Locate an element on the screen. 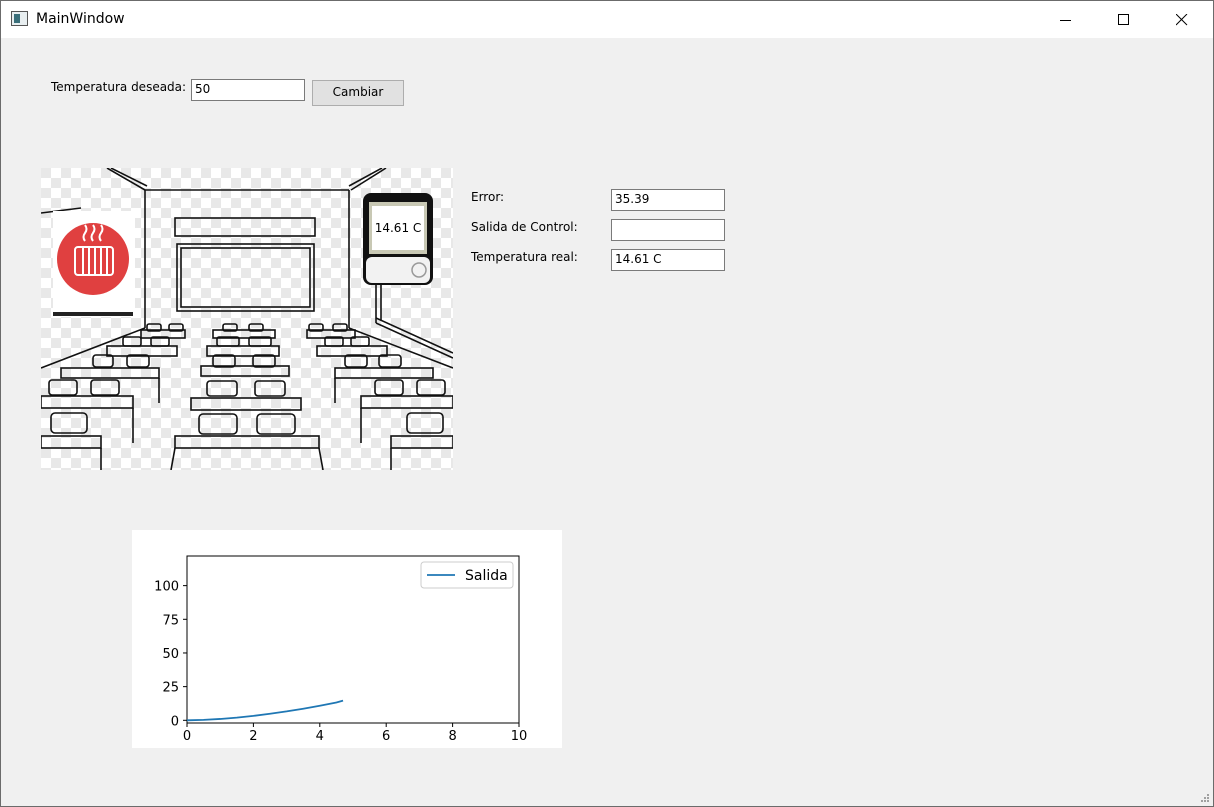 The height and width of the screenshot is (807, 1214). thermometer-panel: 14.61 C is located at coordinates (398, 239).